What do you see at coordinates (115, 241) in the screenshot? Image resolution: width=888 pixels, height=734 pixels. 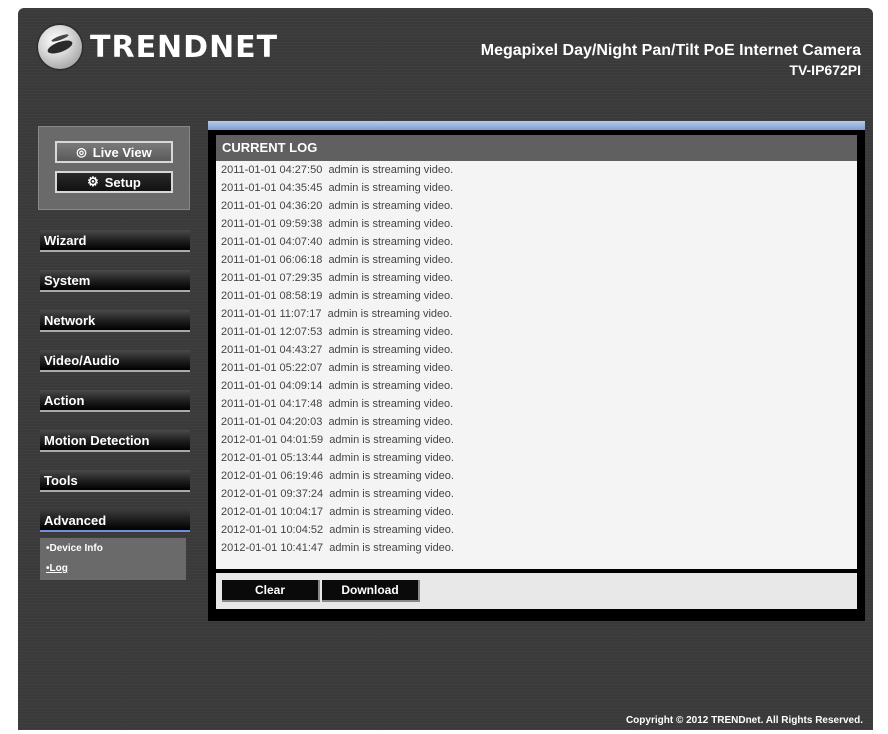 I see `menu-wizard: Wizard` at bounding box center [115, 241].